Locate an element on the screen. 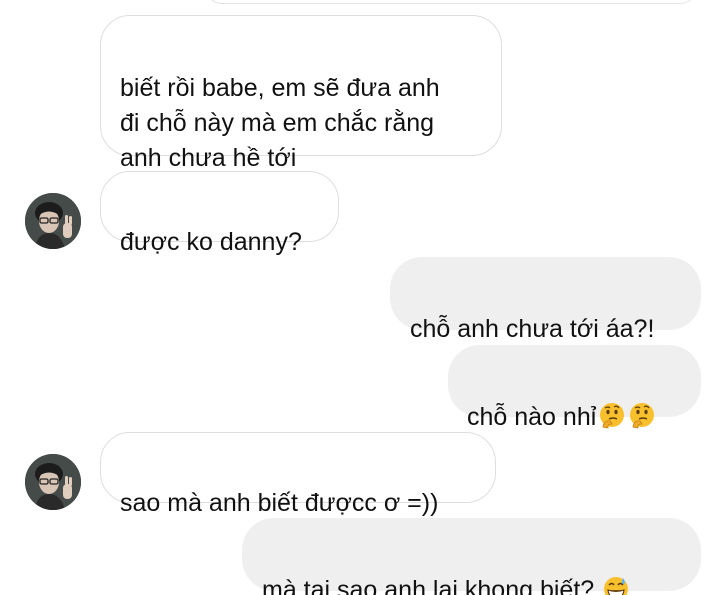 The image size is (720, 595). message-text: chỗ anh chưa tới áa?! is located at coordinates (532, 329).